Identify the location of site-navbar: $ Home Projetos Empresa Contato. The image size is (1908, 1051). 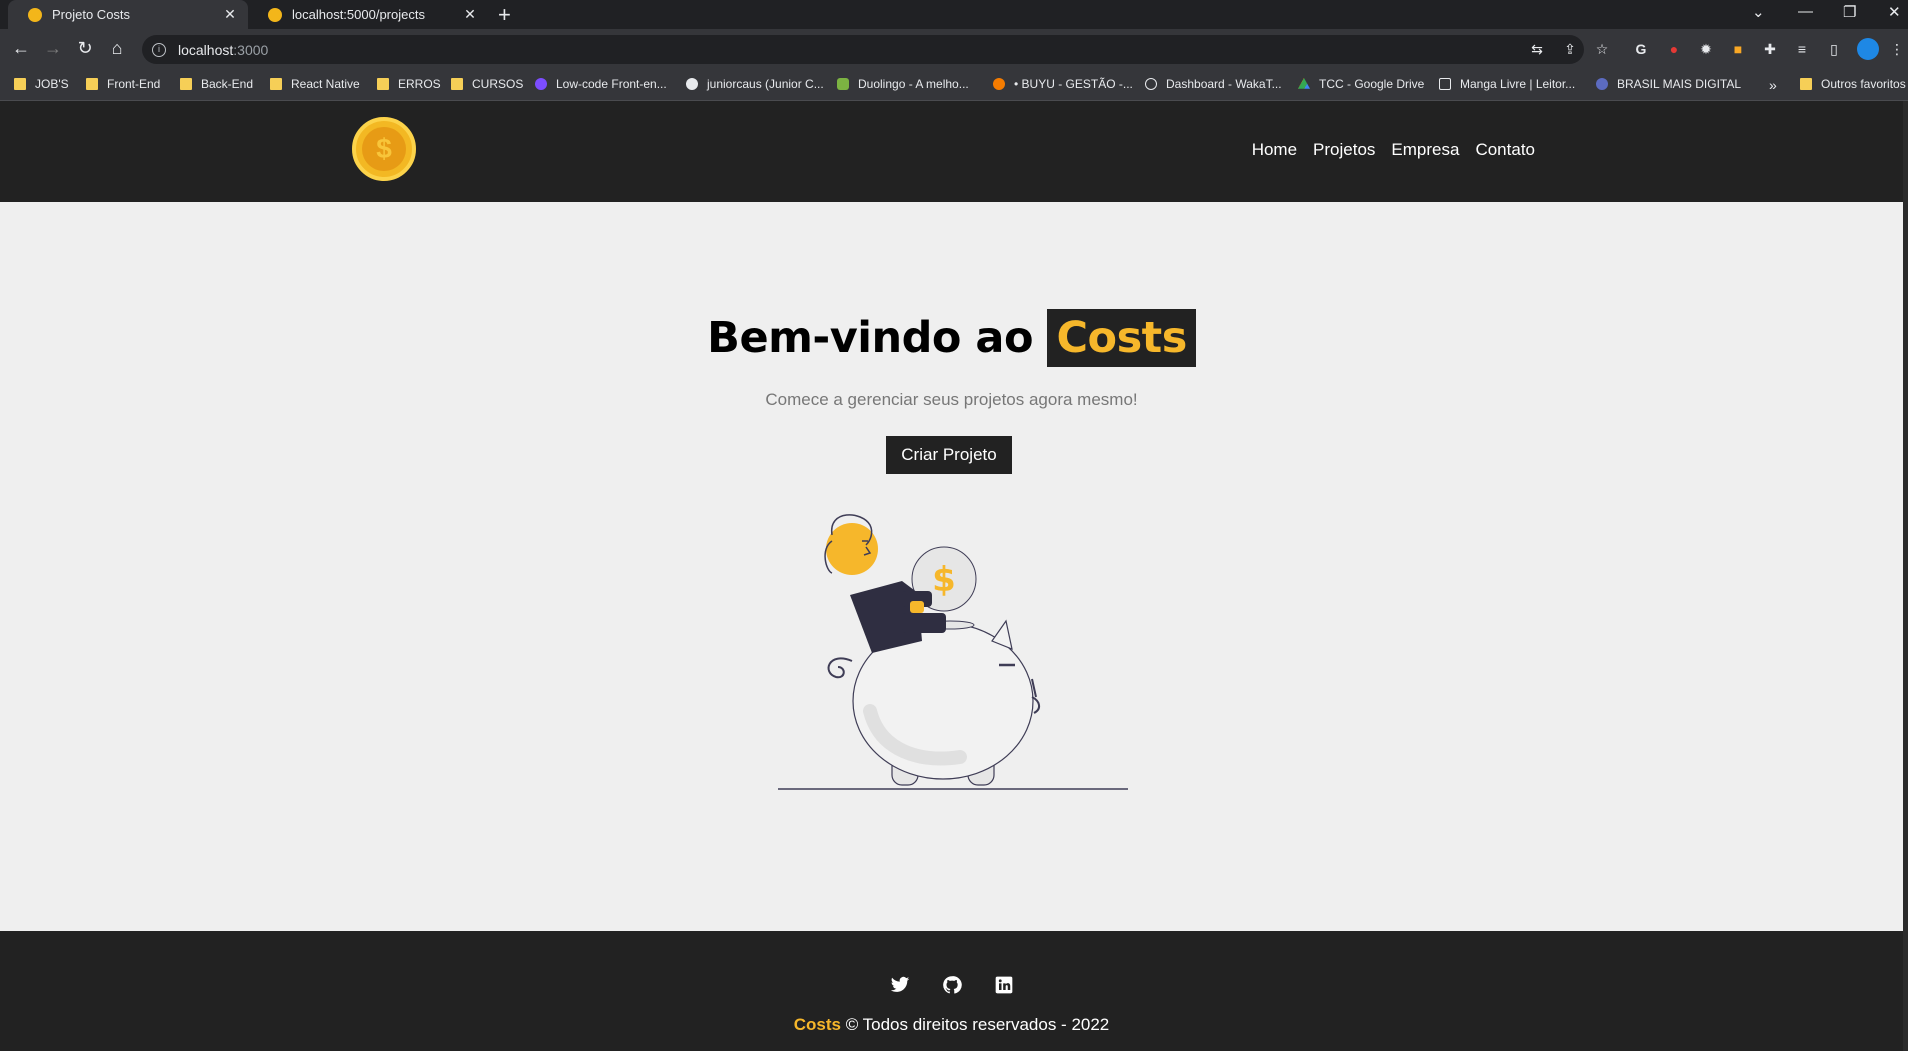
(951, 151).